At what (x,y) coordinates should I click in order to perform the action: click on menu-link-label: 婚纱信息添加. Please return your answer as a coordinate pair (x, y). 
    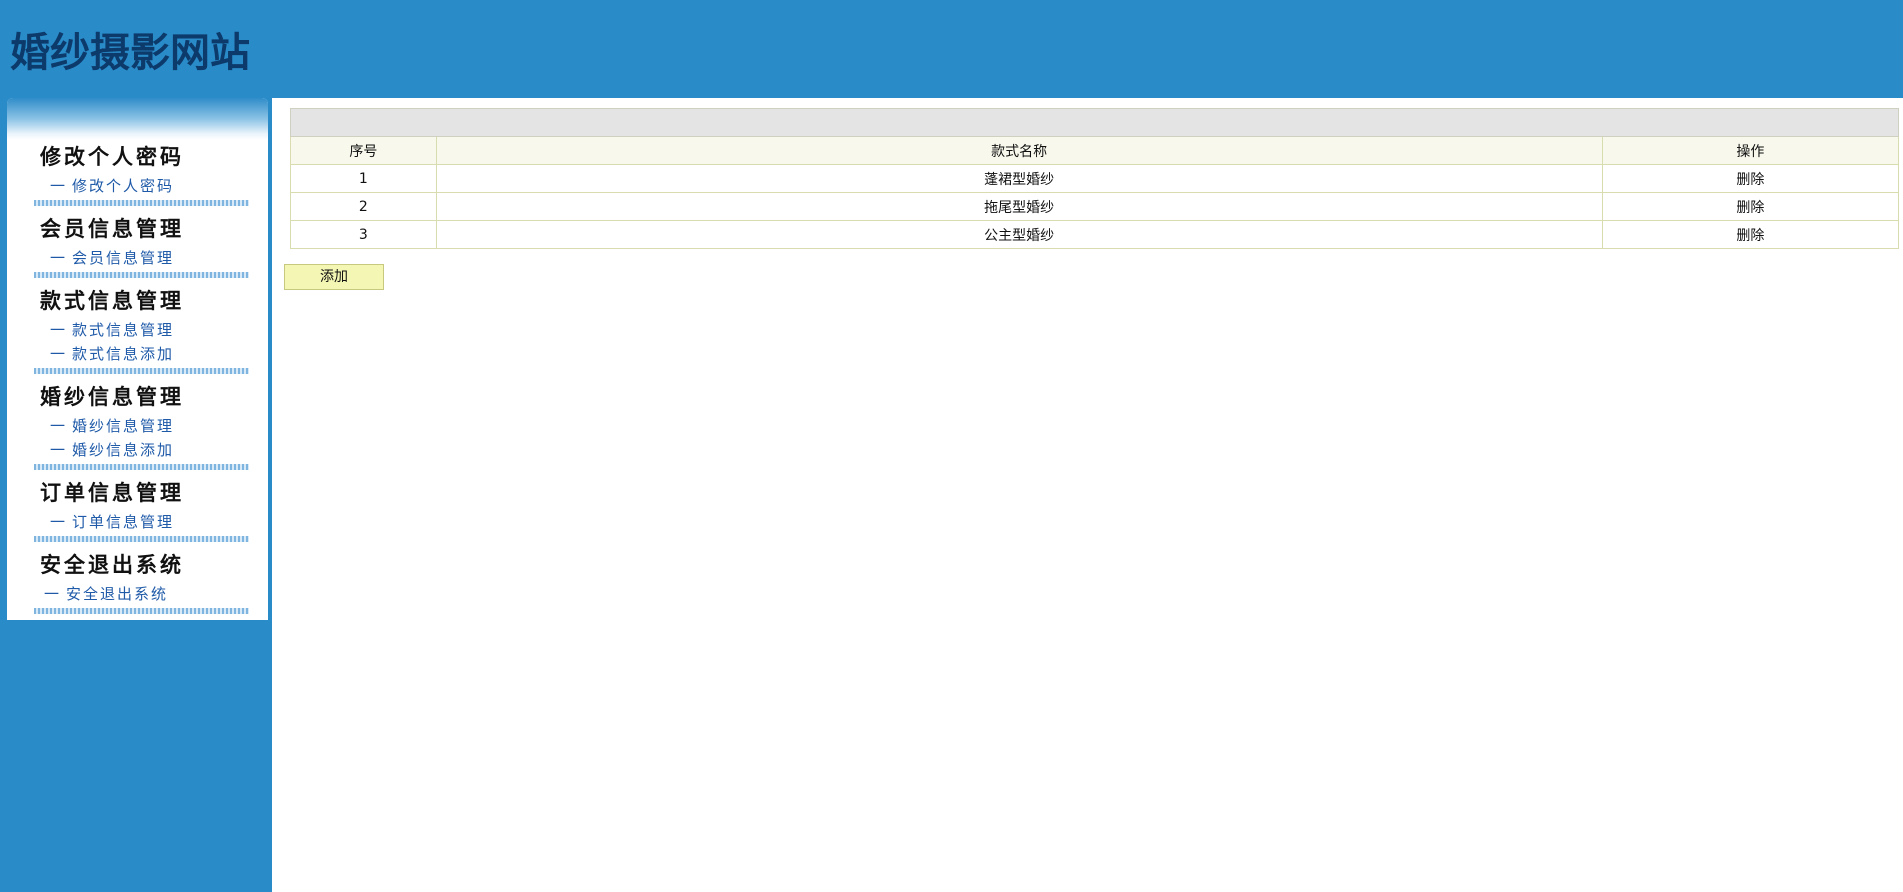
    Looking at the image, I should click on (123, 450).